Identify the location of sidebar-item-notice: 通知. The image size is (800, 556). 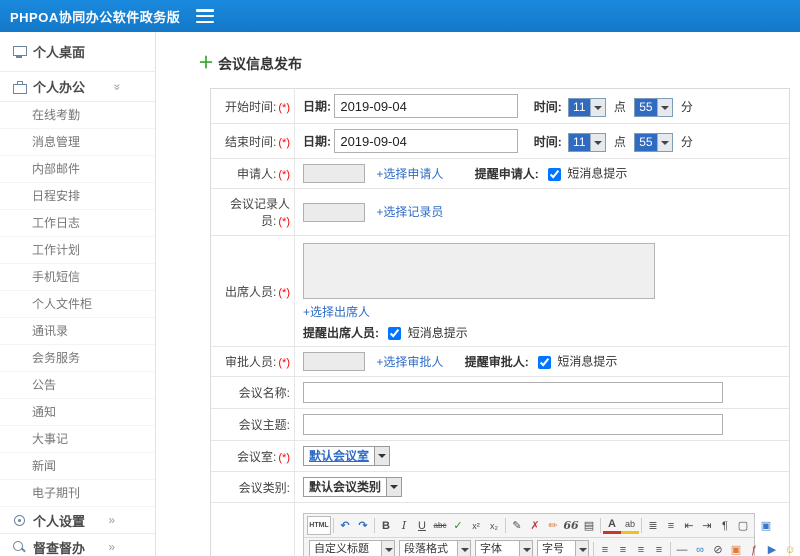
(77, 412).